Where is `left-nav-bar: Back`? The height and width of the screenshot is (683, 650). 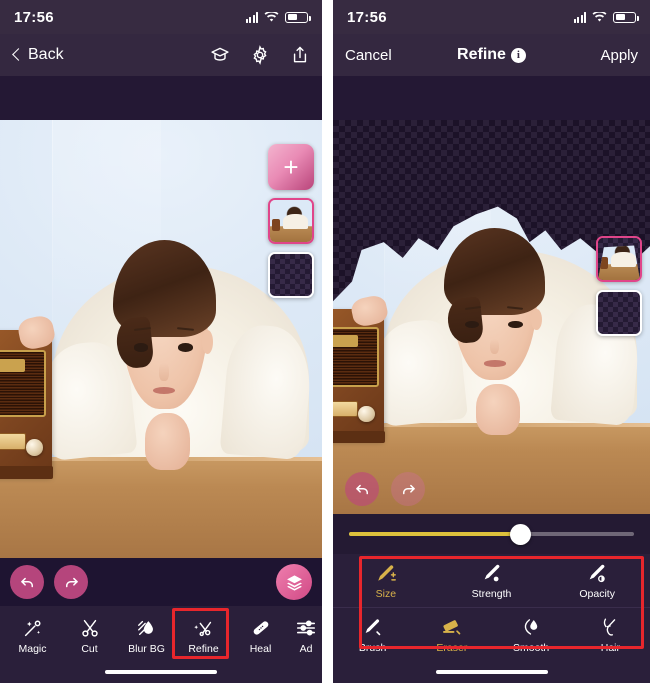 left-nav-bar: Back is located at coordinates (161, 55).